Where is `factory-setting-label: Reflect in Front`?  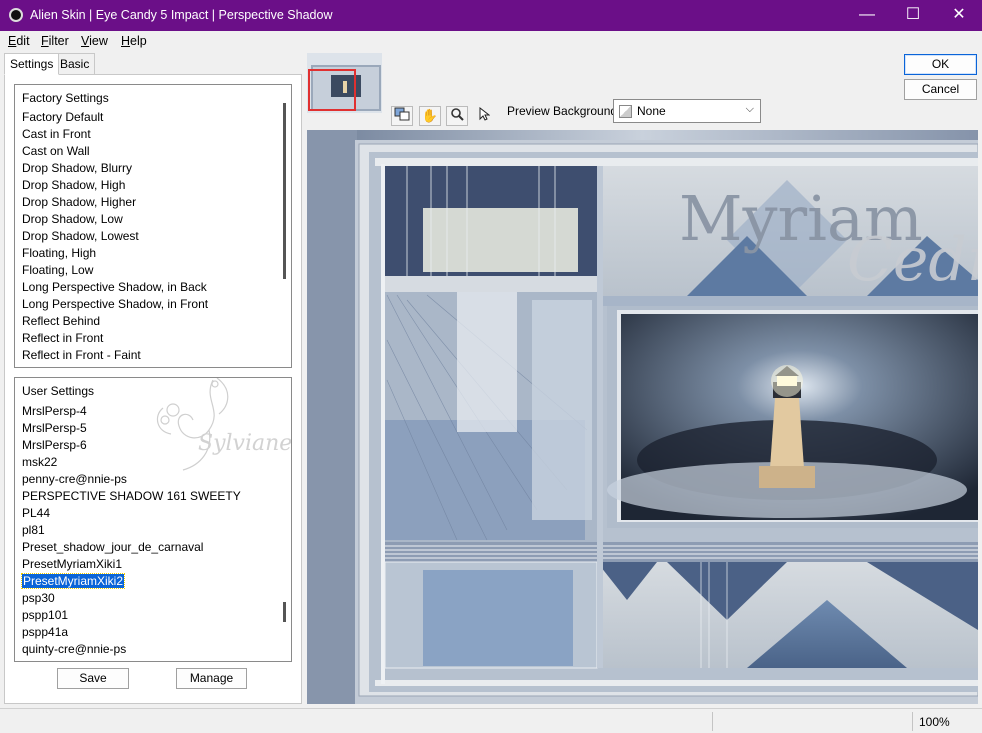
factory-setting-label: Reflect in Front is located at coordinates (63, 338).